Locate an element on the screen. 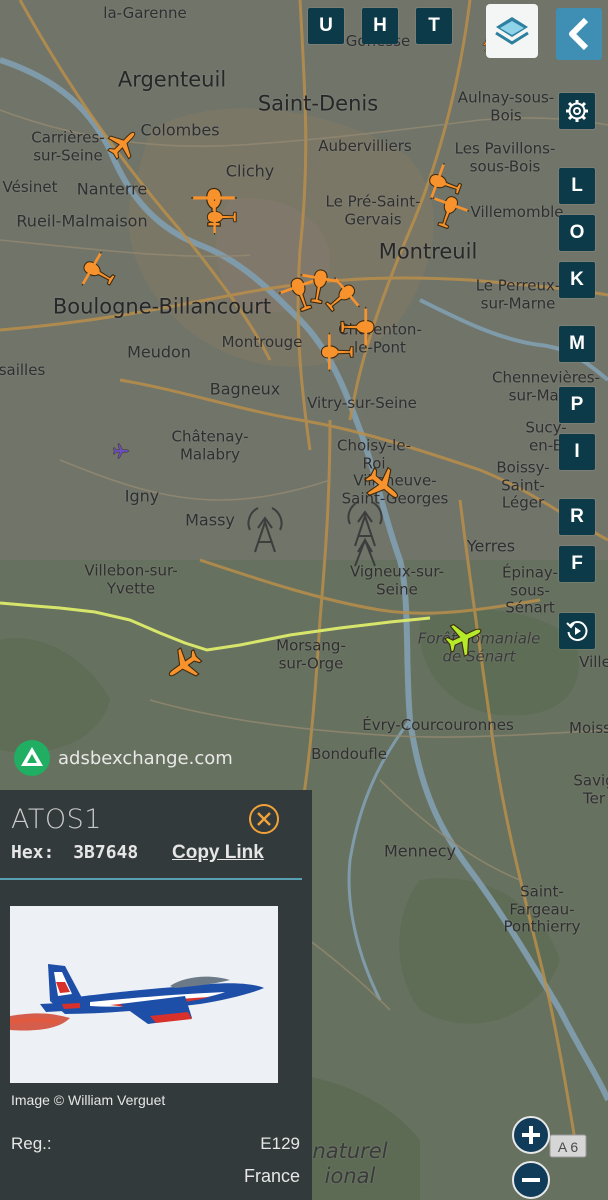  collapse-sidebar-button is located at coordinates (579, 34).